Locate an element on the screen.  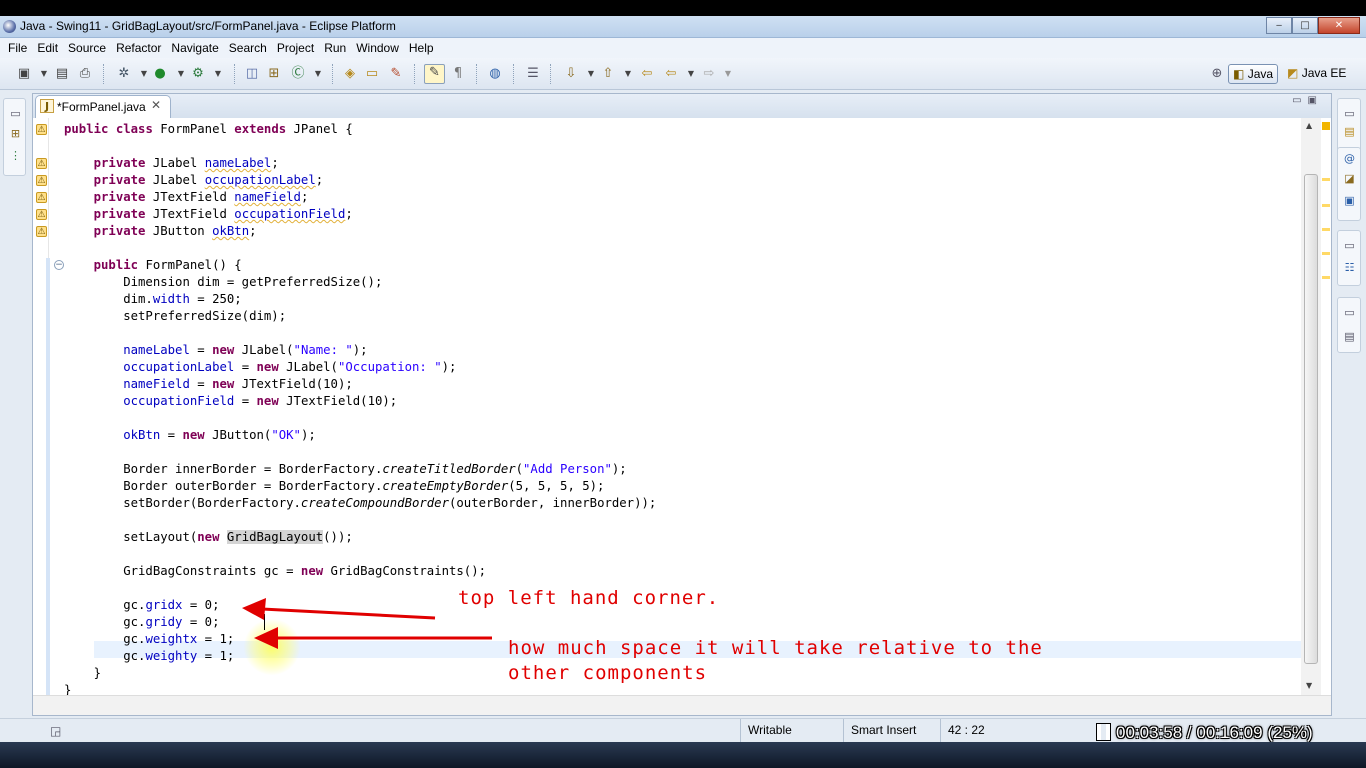
back-icon: ⇦ is located at coordinates (671, 74).